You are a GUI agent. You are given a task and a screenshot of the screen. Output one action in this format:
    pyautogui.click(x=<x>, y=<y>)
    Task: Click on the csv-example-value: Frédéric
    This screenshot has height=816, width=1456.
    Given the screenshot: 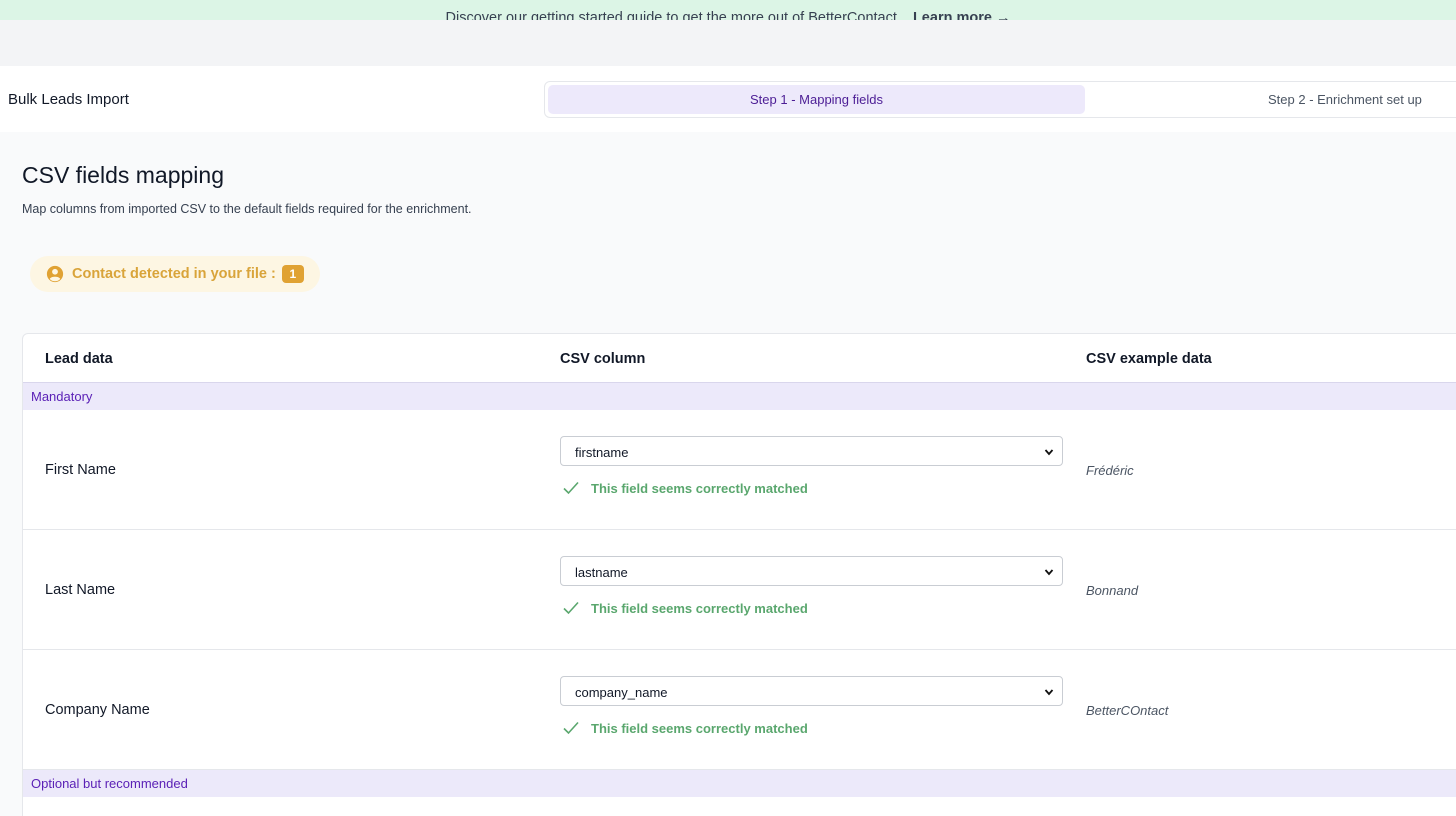 What is the action you would take?
    pyautogui.click(x=1110, y=470)
    